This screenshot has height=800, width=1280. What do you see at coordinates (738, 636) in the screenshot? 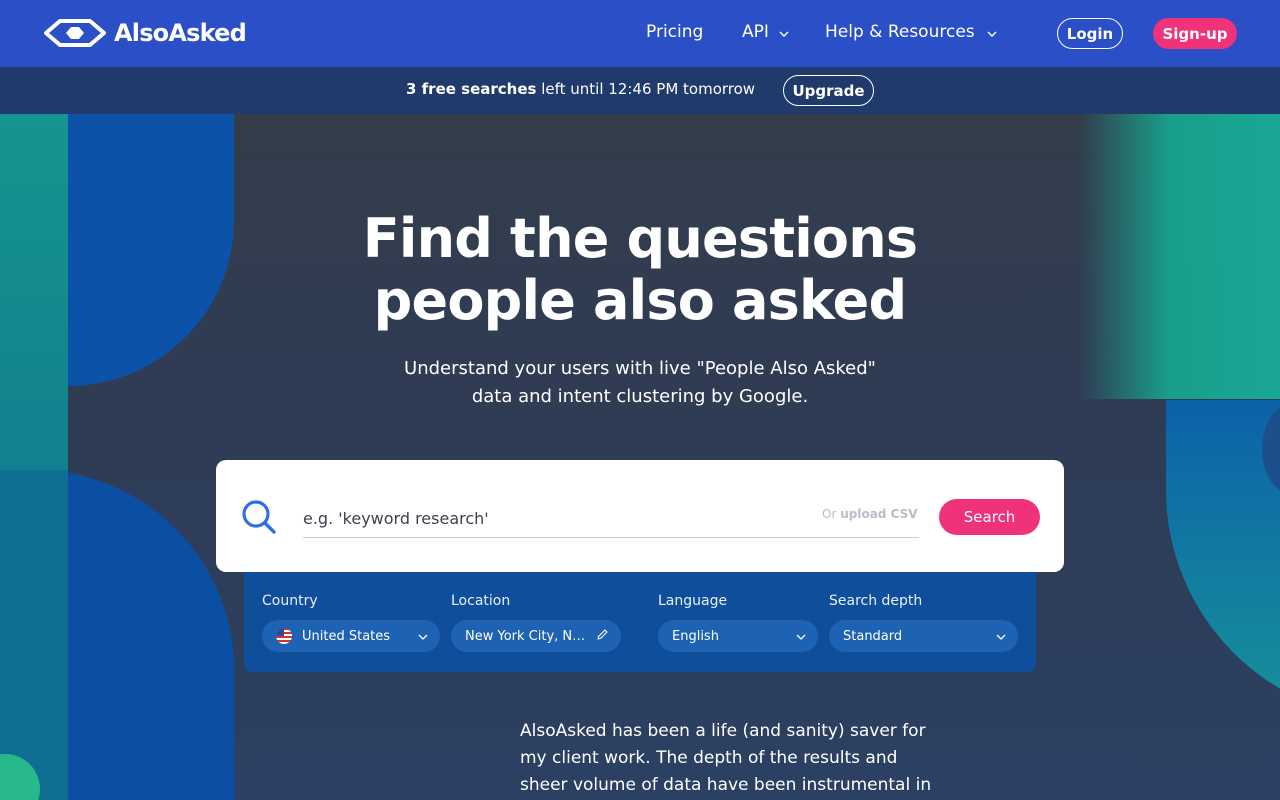
I see `language-select: English` at bounding box center [738, 636].